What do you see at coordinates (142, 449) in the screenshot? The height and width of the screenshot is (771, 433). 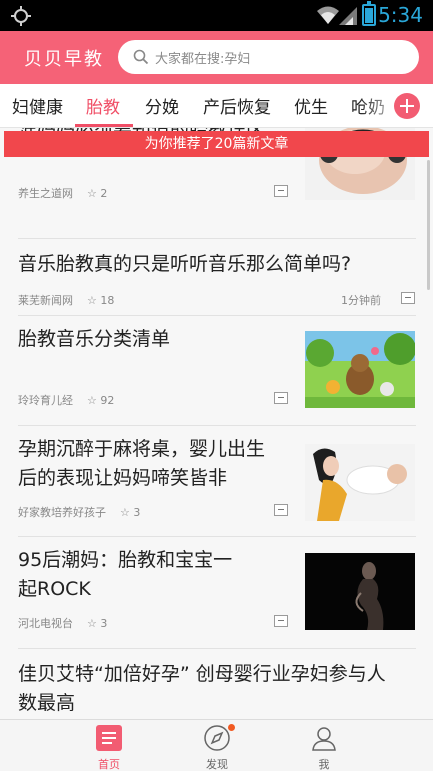 I see `article-title-line1: 孕期沉醉于麻将桌，婴儿出生` at bounding box center [142, 449].